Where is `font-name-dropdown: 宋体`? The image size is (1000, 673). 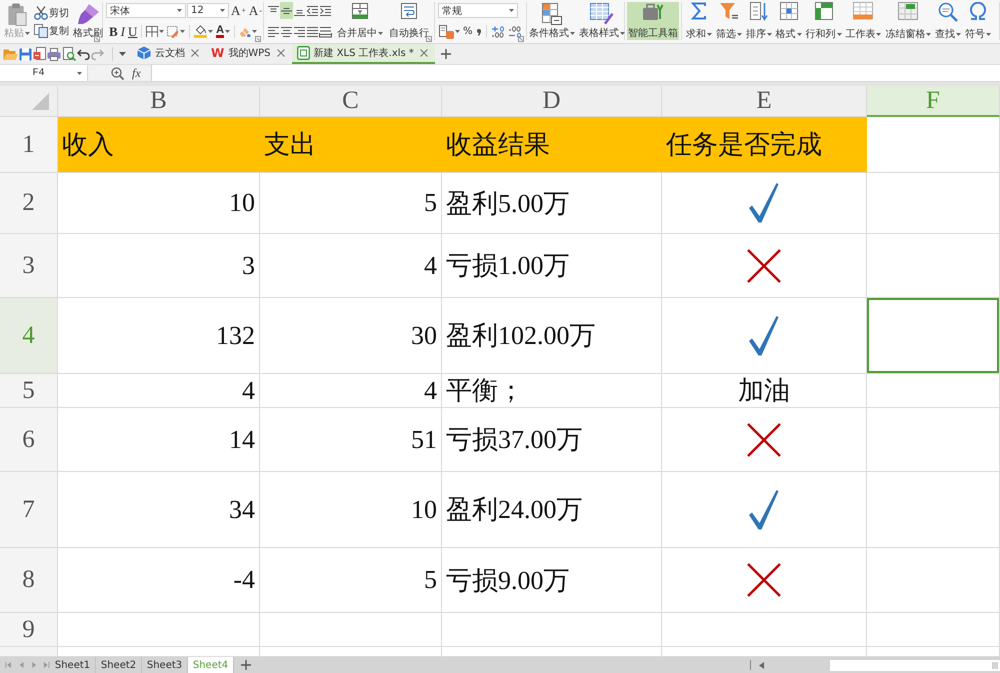
font-name-dropdown: 宋体 is located at coordinates (146, 10).